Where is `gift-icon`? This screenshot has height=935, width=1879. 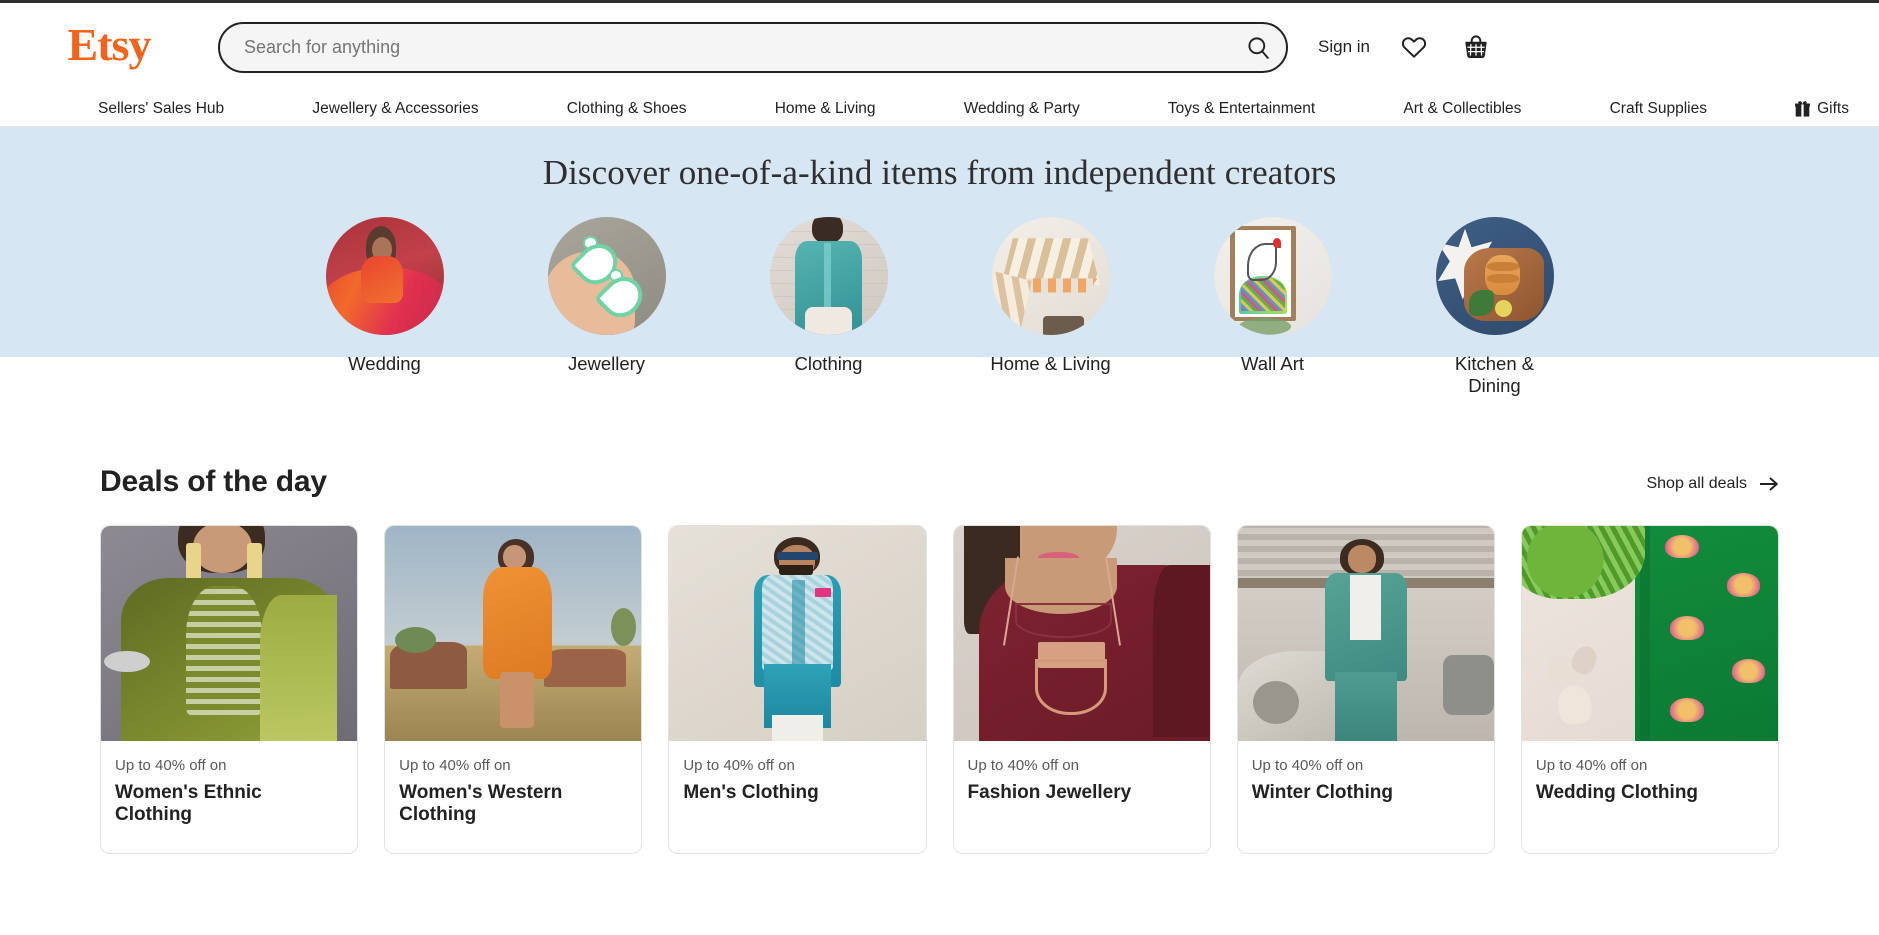
gift-icon is located at coordinates (1803, 109).